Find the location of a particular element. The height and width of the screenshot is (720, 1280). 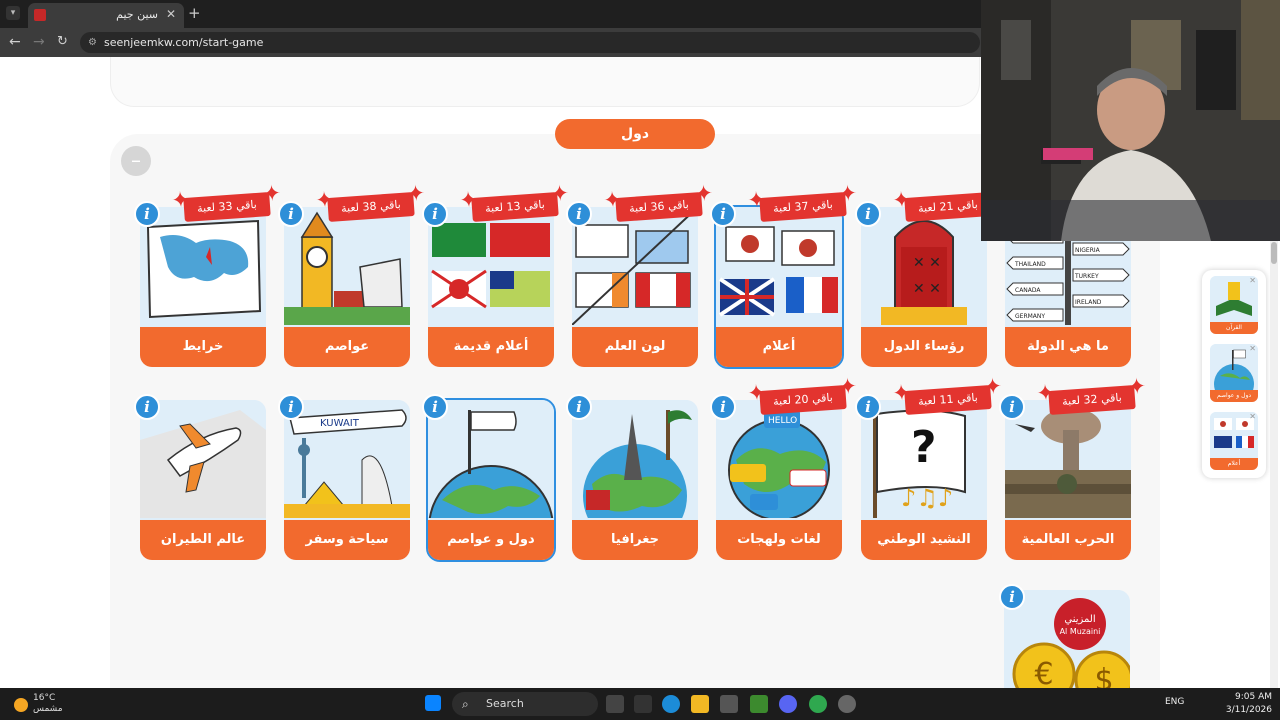

section-title: دول is located at coordinates (635, 134).